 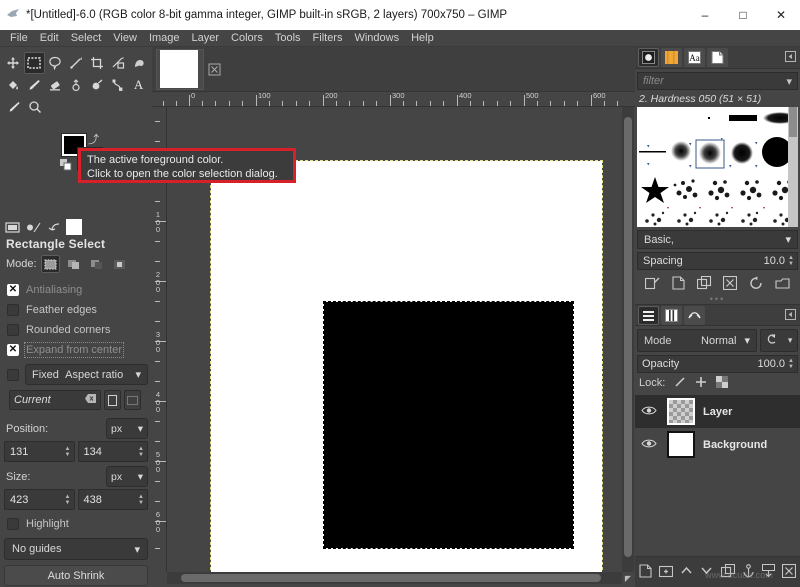 What do you see at coordinates (686, 572) in the screenshot?
I see `raise-layer-icon` at bounding box center [686, 572].